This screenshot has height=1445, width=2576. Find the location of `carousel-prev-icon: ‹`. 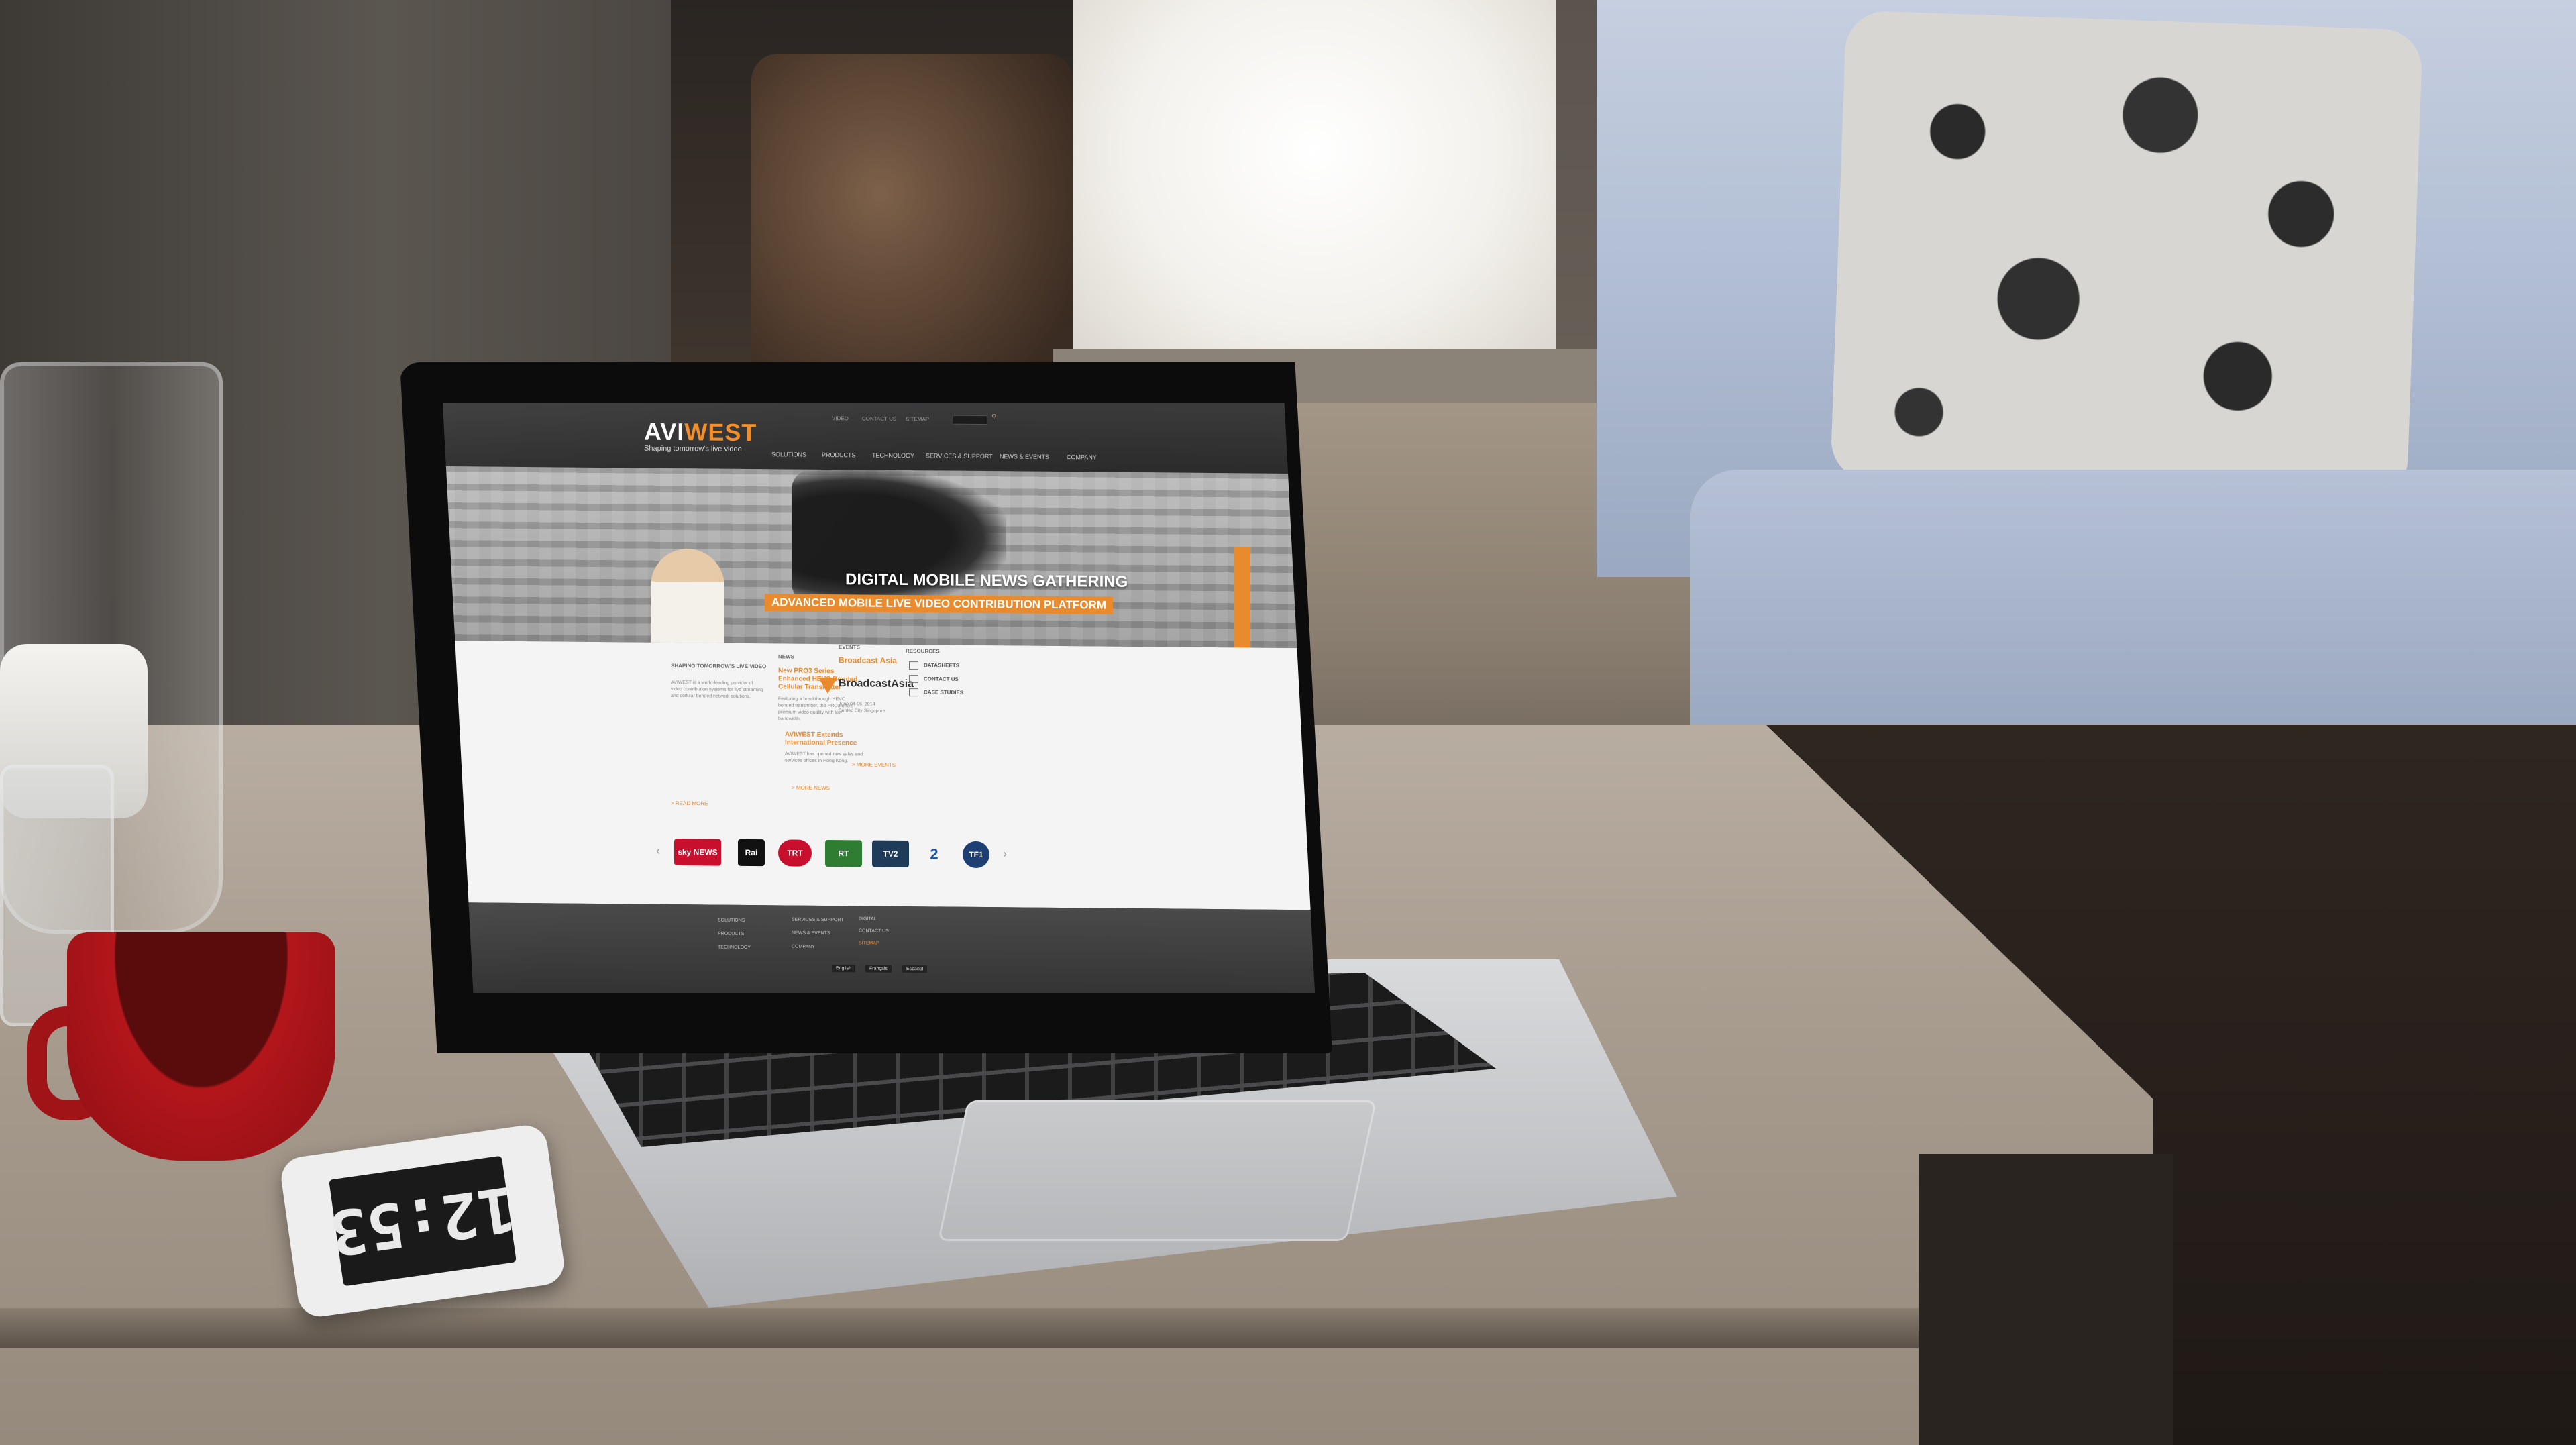

carousel-prev-icon: ‹ is located at coordinates (658, 851).